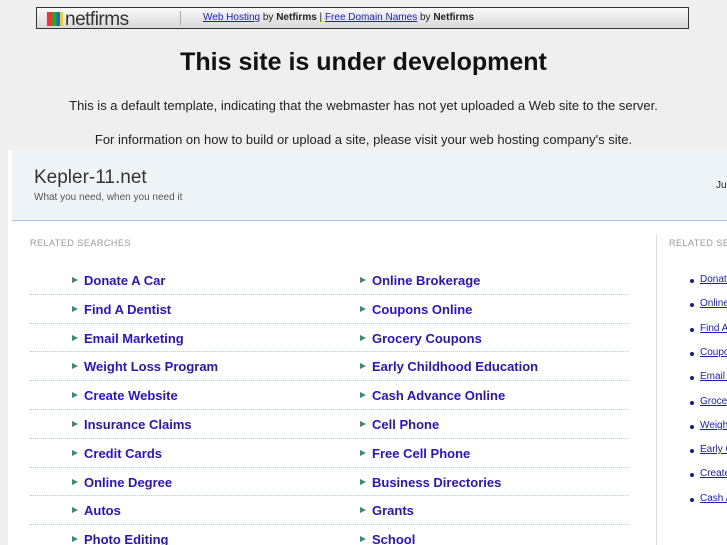 The height and width of the screenshot is (545, 727). Describe the element at coordinates (455, 366) in the screenshot. I see `related-search-link: Early Childhood Education` at that location.